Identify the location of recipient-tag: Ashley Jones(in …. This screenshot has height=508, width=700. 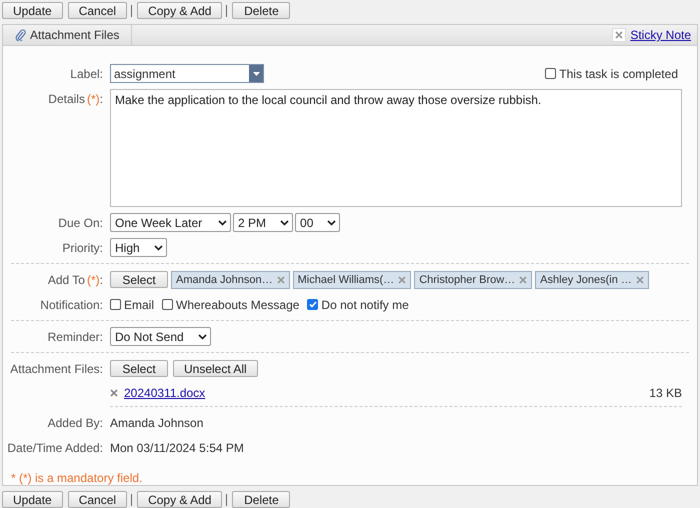
(592, 279).